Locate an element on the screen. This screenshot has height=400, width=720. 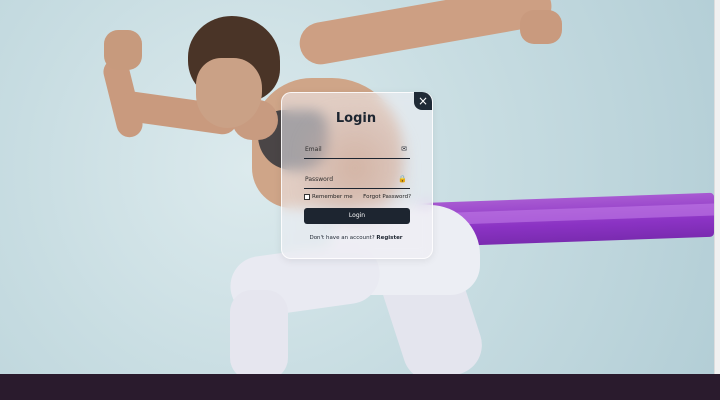
register-prompt: Don't have an account? Register is located at coordinates (356, 238).